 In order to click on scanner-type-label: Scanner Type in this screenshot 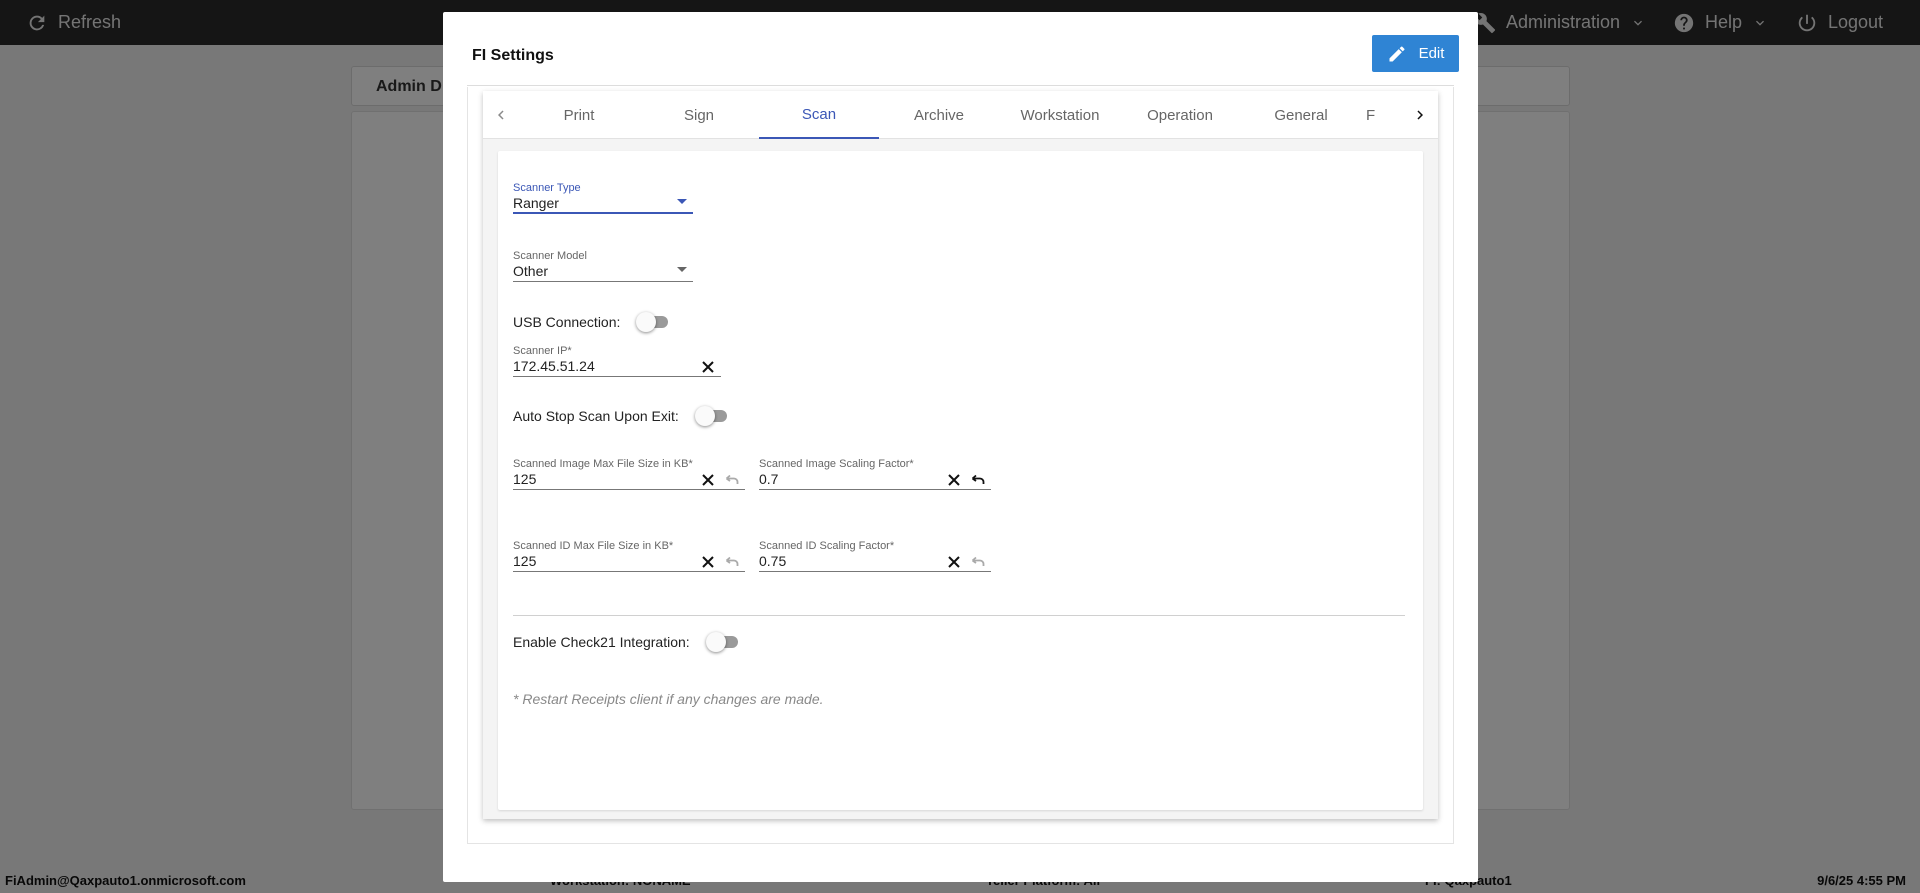, I will do `click(547, 188)`.